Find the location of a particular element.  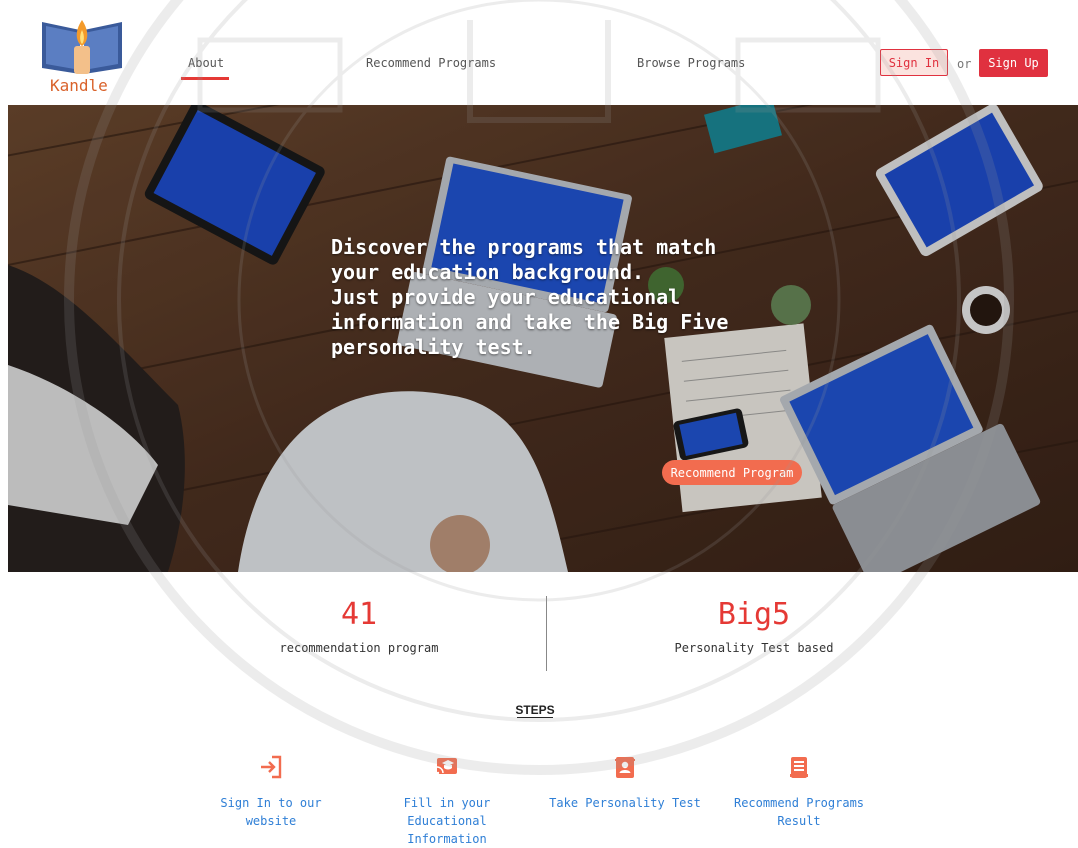

step-education-info: Fill in your Educational Information is located at coordinates (447, 801).